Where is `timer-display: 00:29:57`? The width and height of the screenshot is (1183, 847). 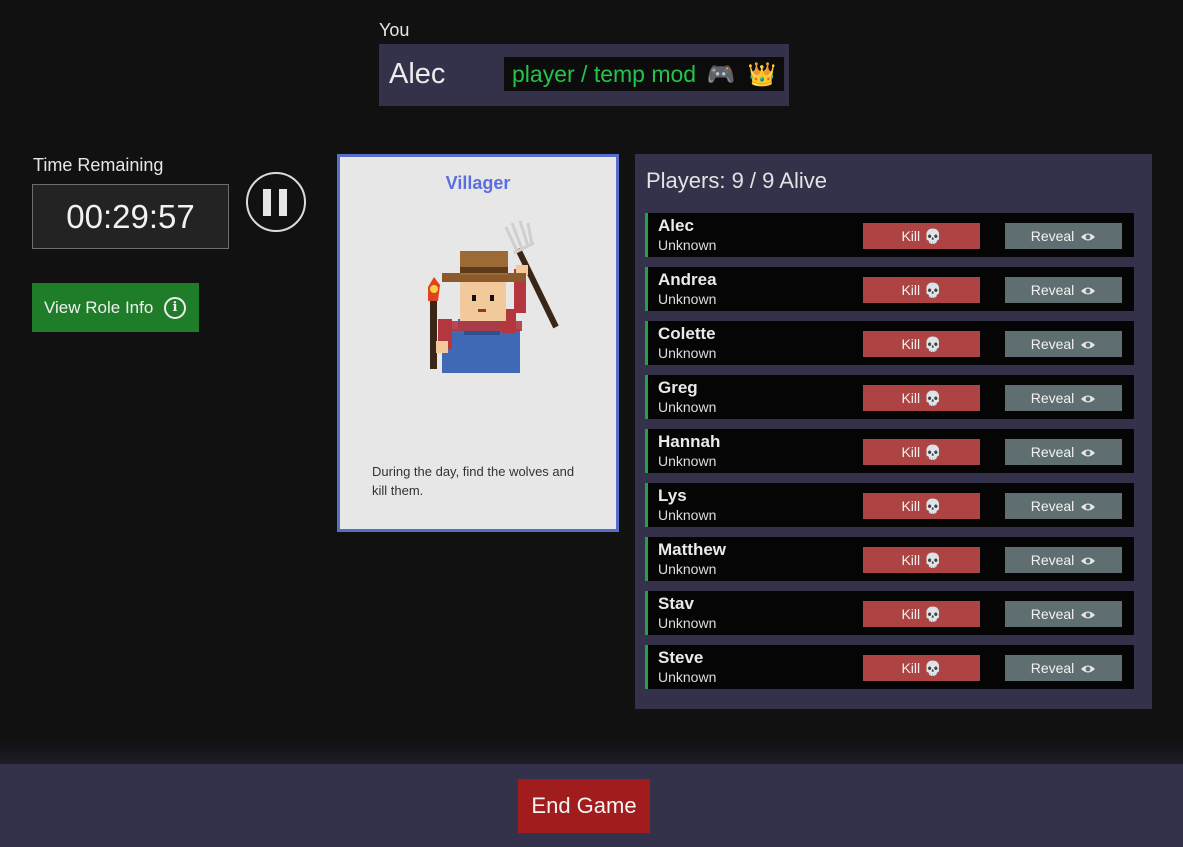
timer-display: 00:29:57 is located at coordinates (130, 216).